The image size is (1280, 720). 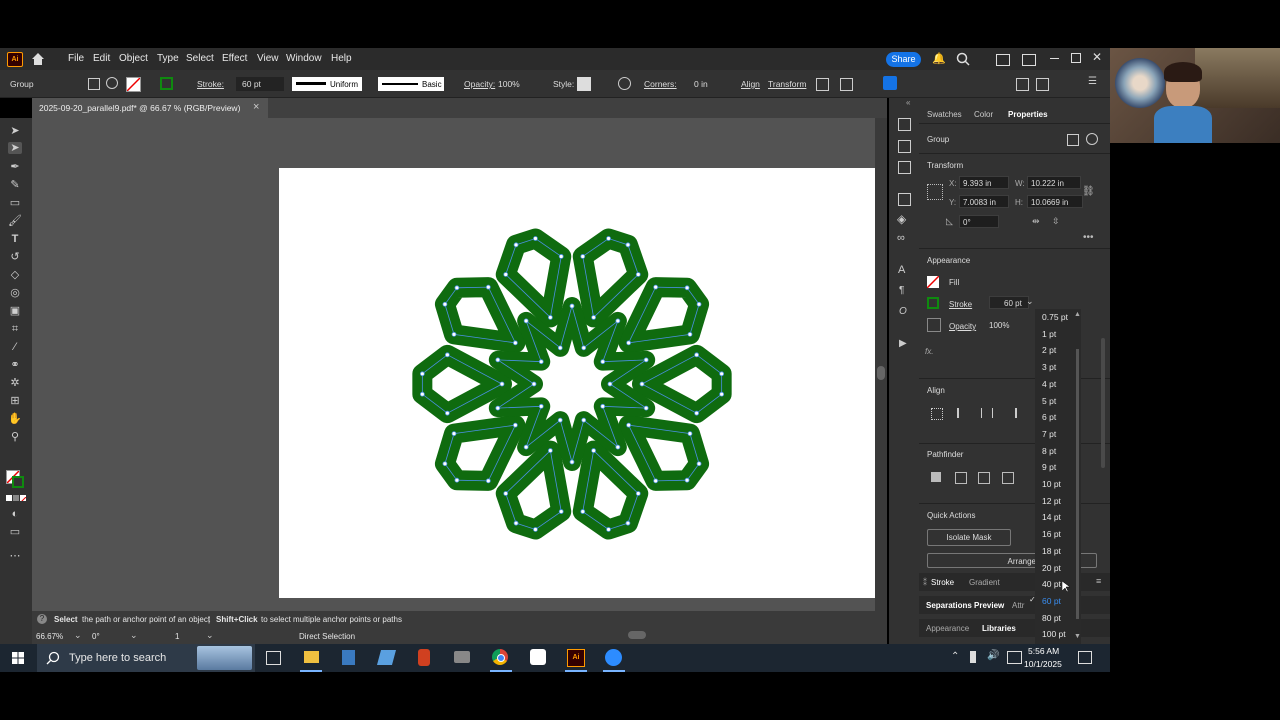 What do you see at coordinates (987, 413) in the screenshot?
I see `align-horizontal-center-icon` at bounding box center [987, 413].